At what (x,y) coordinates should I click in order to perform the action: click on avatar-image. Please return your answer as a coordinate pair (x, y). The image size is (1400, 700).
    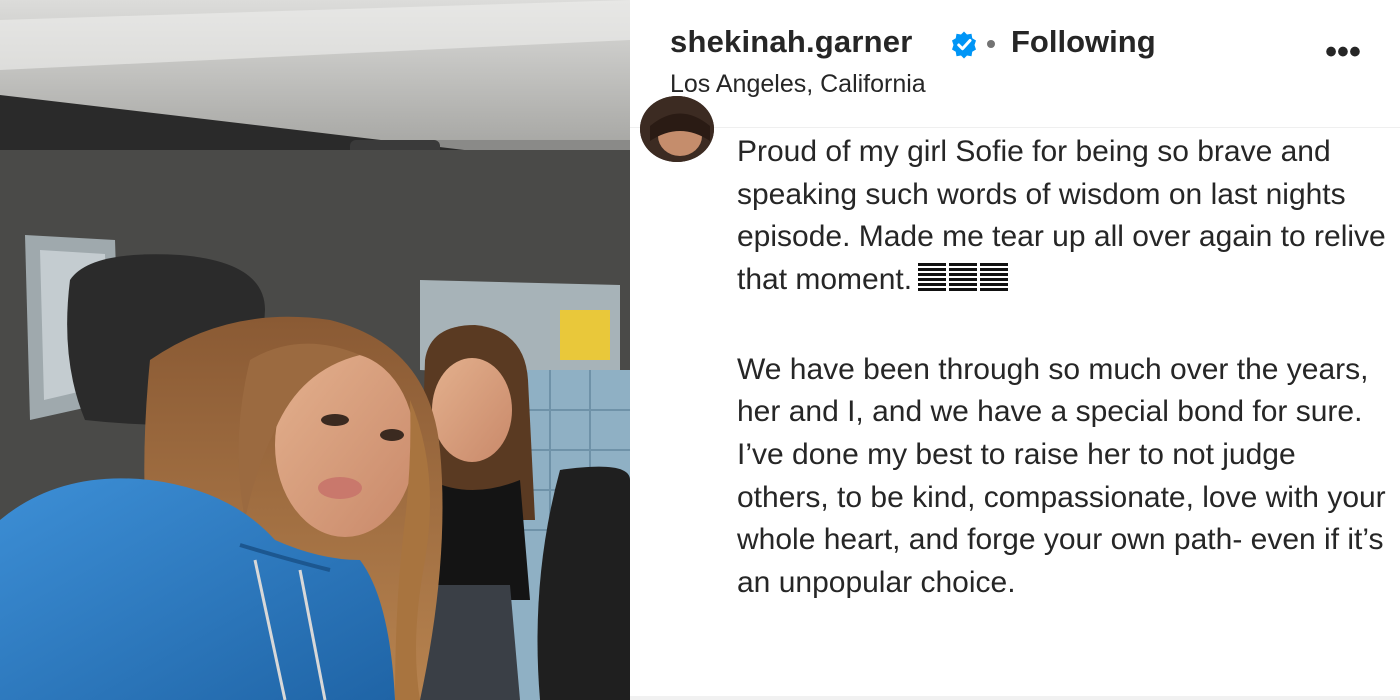
    Looking at the image, I should click on (677, 129).